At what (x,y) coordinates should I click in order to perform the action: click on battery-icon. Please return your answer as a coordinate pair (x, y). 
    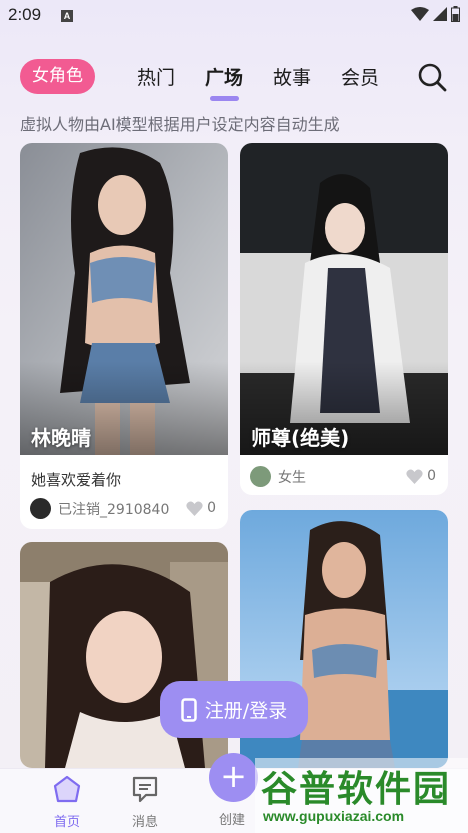
    Looking at the image, I should click on (455, 14).